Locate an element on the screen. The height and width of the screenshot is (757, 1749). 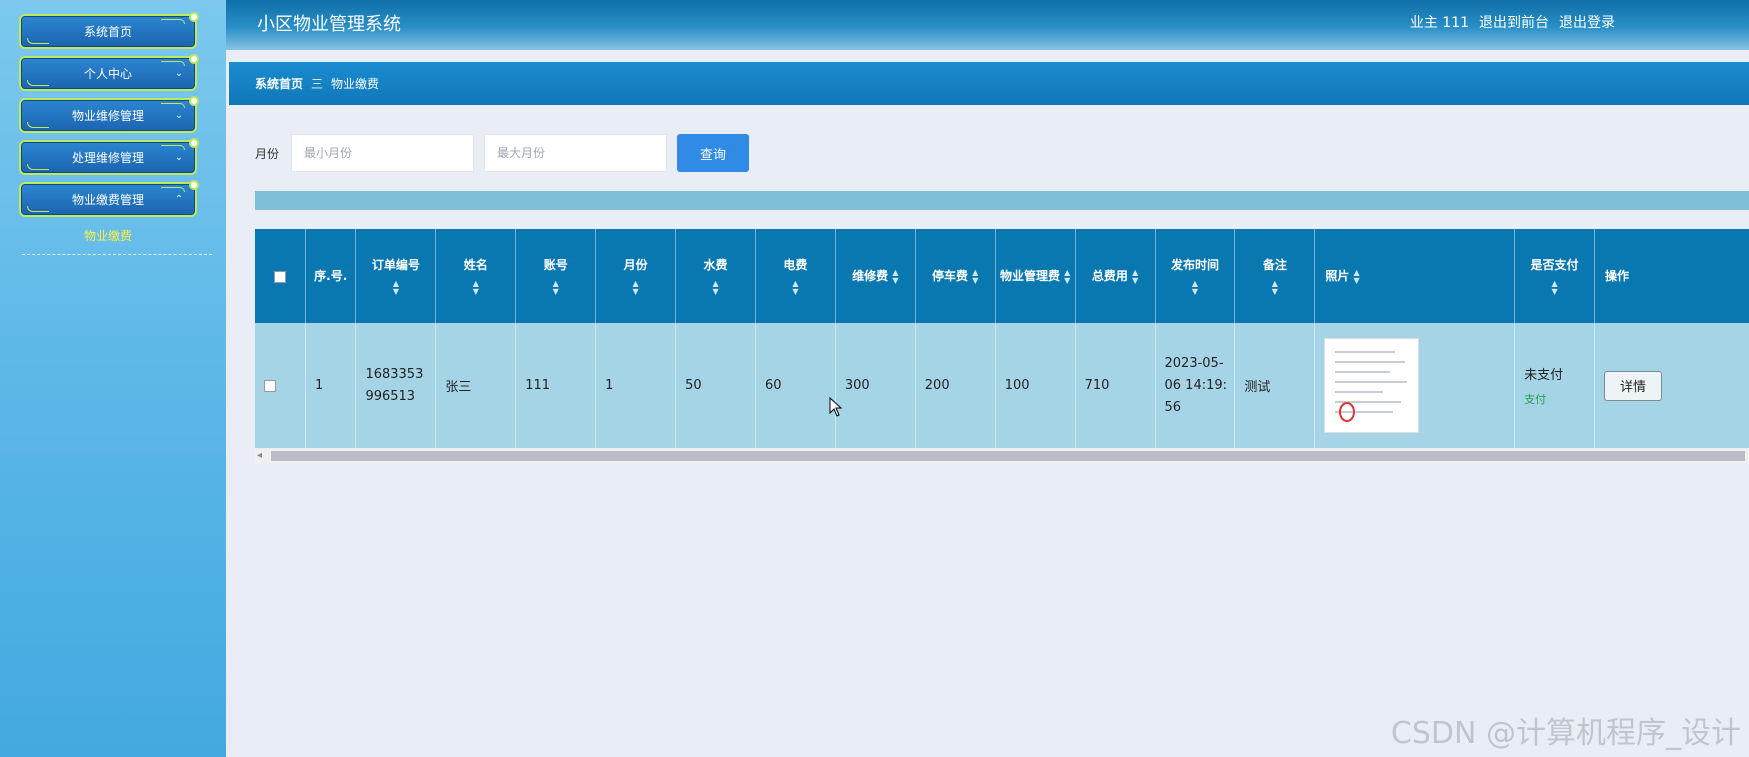
col-header-photo: 照片 ▲ ▼ is located at coordinates (1415, 276).